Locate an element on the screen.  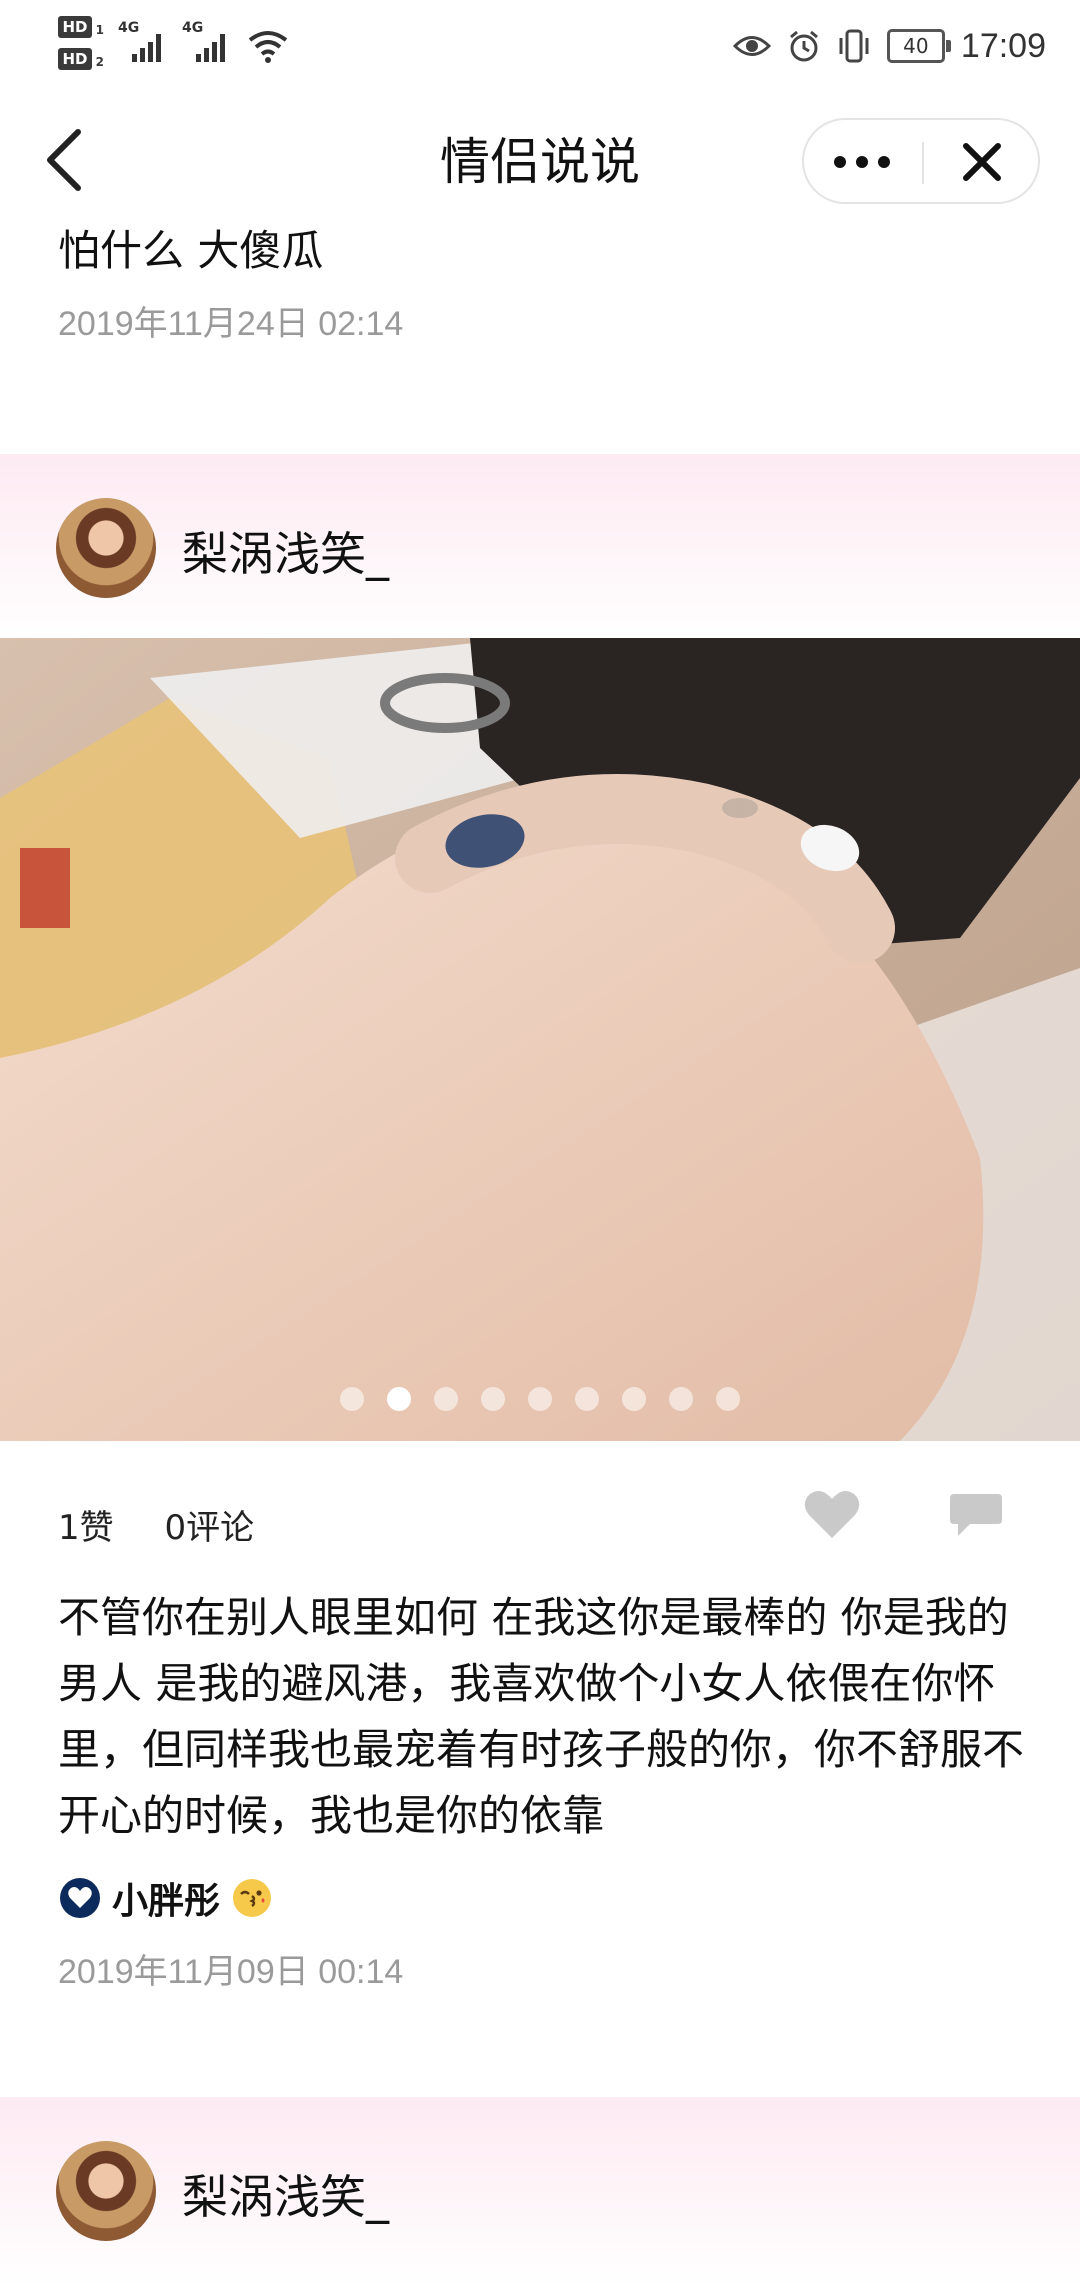
wifi-icon is located at coordinates (268, 47).